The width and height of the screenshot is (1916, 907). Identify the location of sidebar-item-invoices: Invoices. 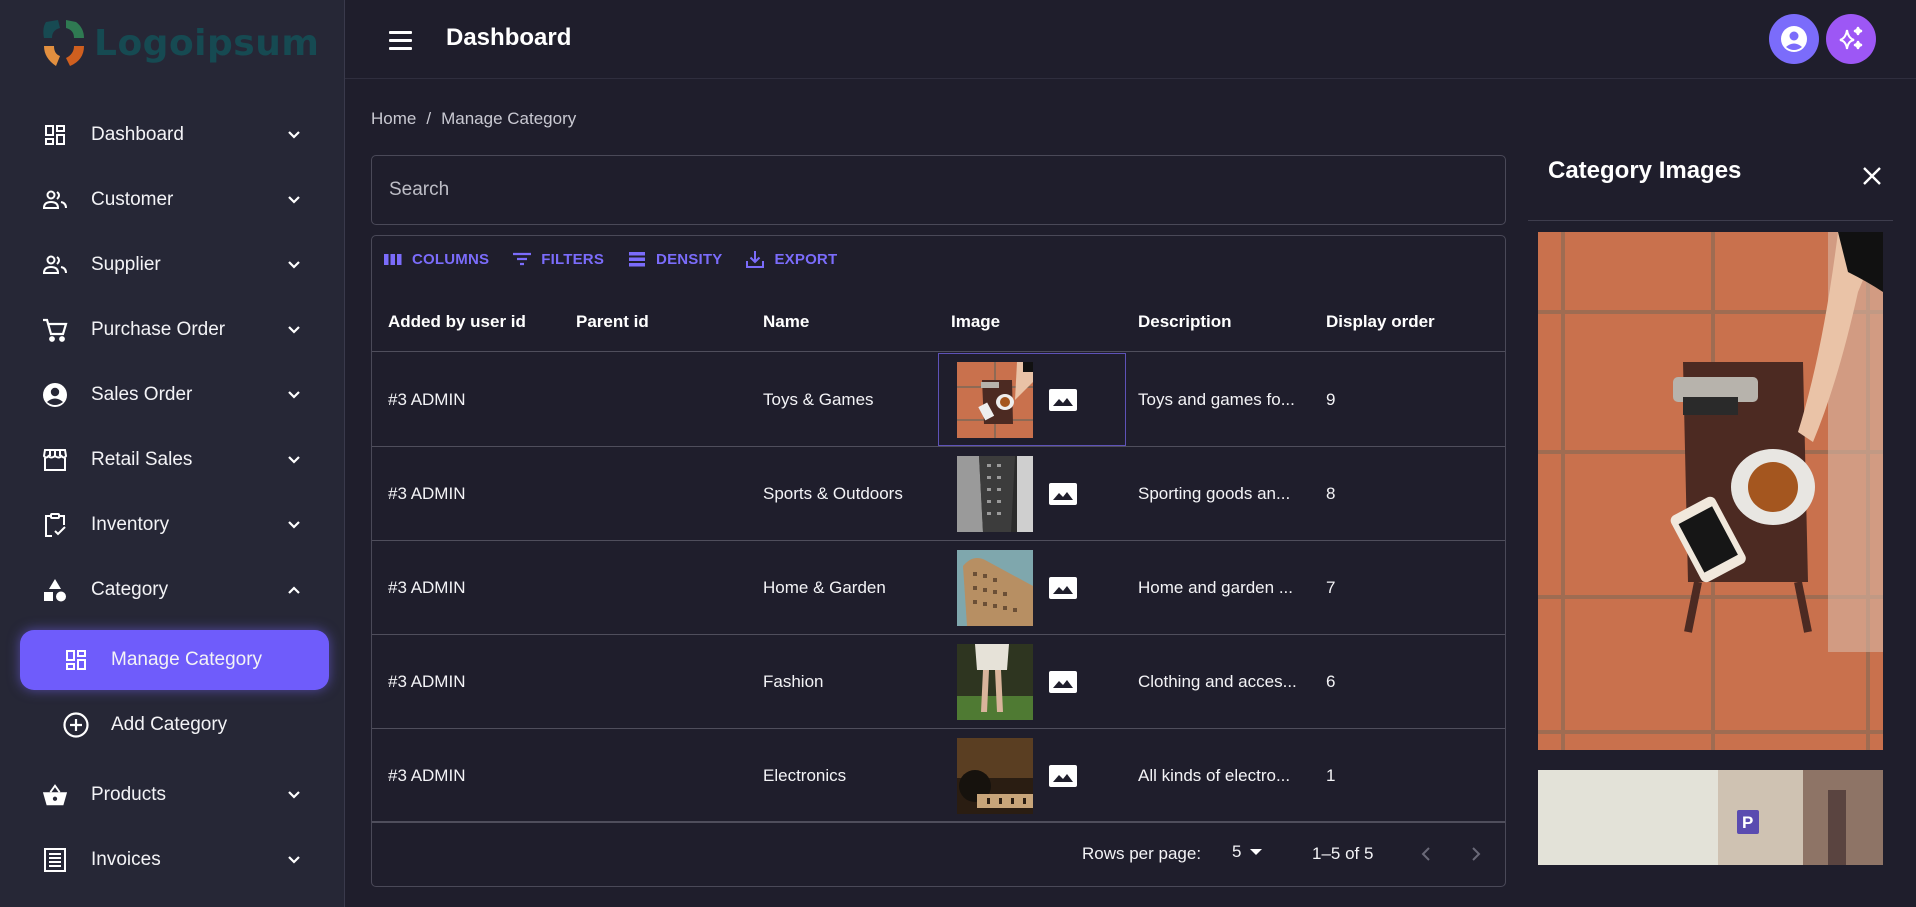
(172, 860).